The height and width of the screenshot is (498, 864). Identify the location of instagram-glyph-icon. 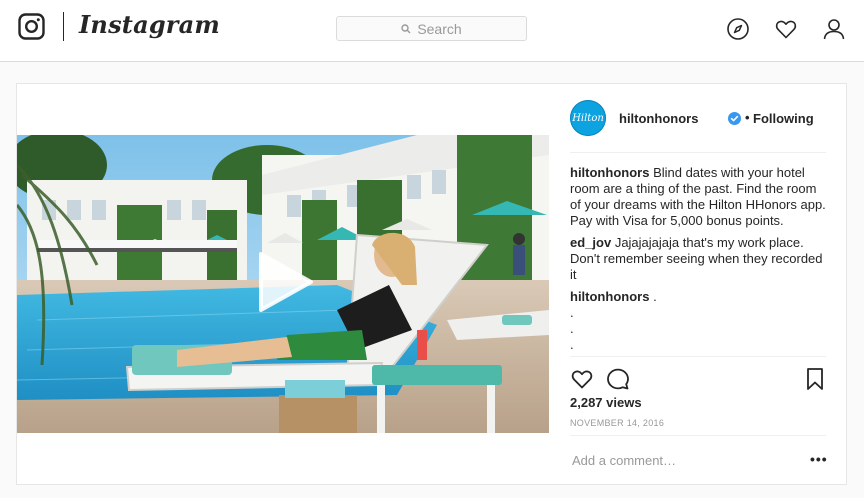
(31, 26).